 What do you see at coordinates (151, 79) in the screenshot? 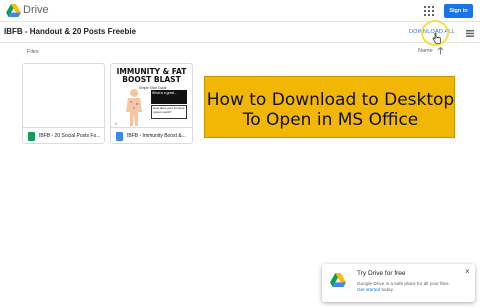
I see `thumbnail-headline-line-2: BOOST BLAST` at bounding box center [151, 79].